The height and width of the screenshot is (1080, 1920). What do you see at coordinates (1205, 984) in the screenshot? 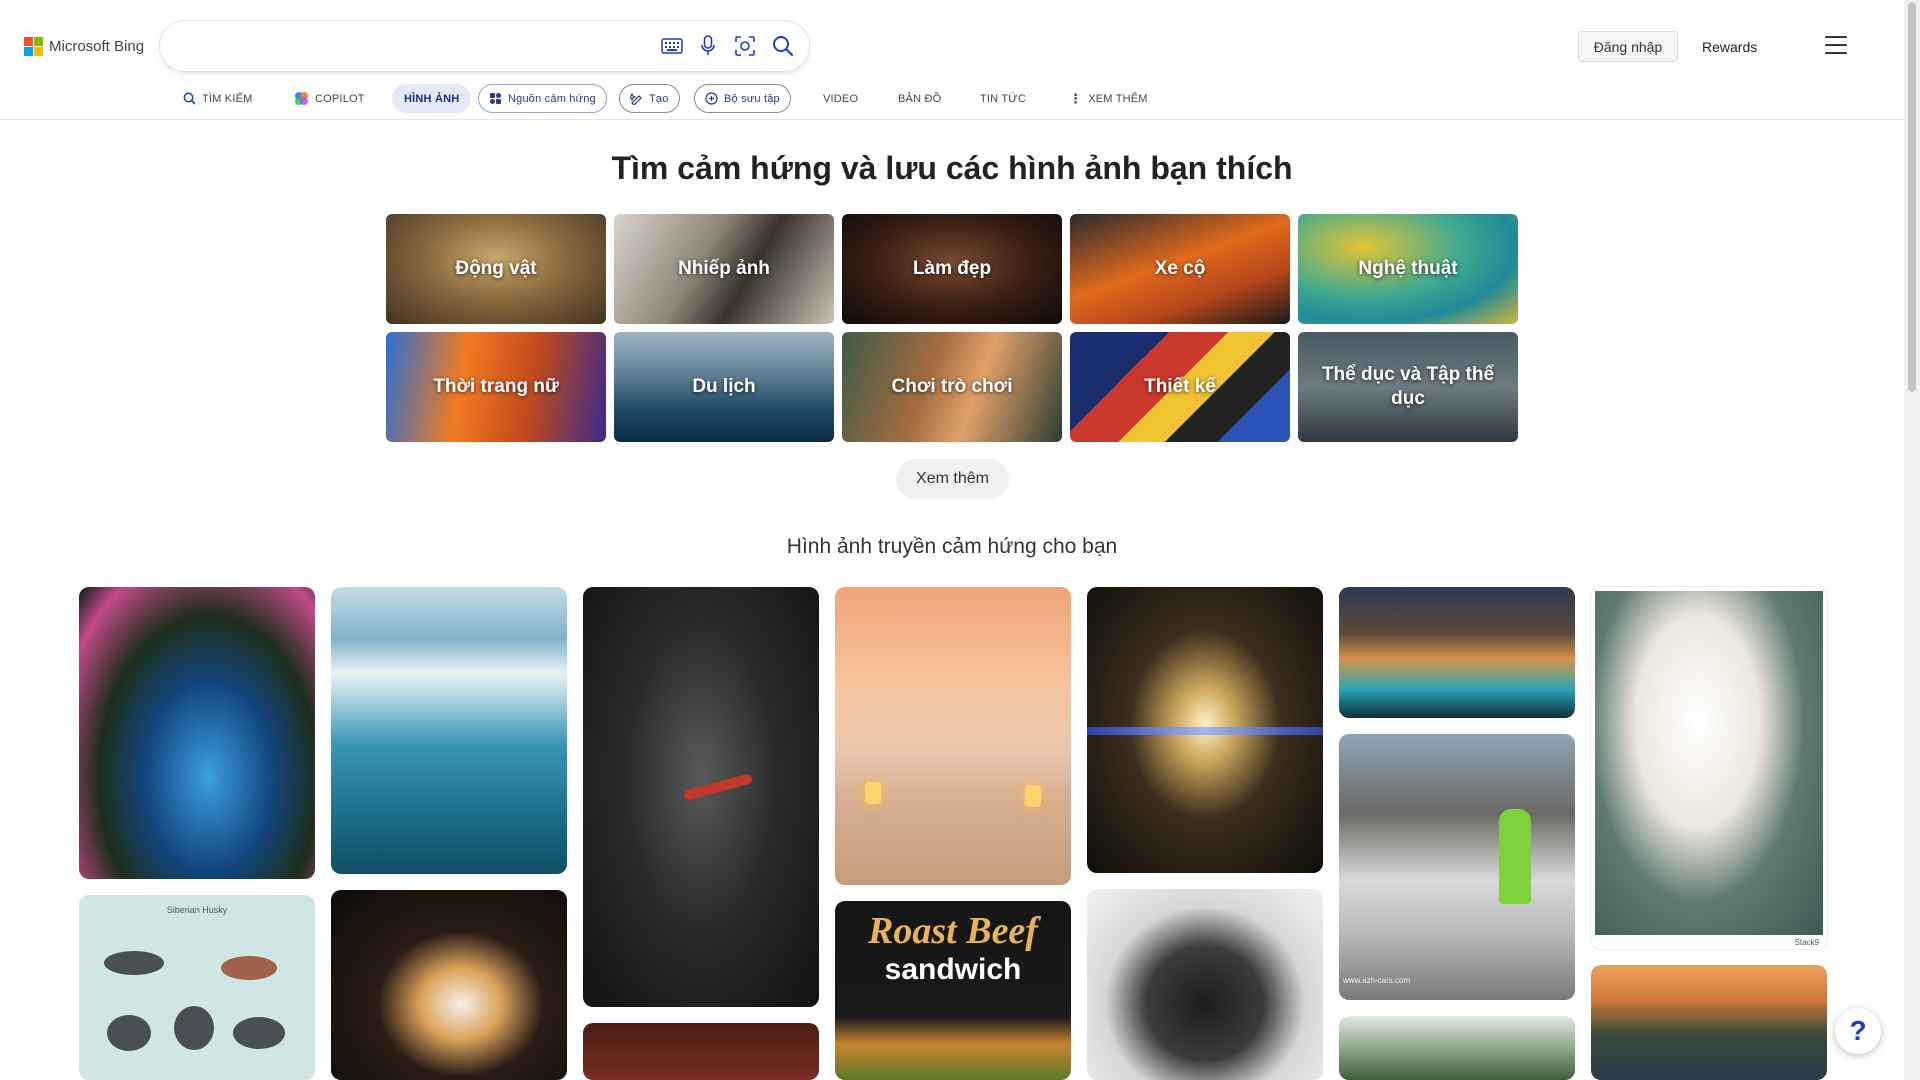
I see `image-tile-husky-snow` at bounding box center [1205, 984].